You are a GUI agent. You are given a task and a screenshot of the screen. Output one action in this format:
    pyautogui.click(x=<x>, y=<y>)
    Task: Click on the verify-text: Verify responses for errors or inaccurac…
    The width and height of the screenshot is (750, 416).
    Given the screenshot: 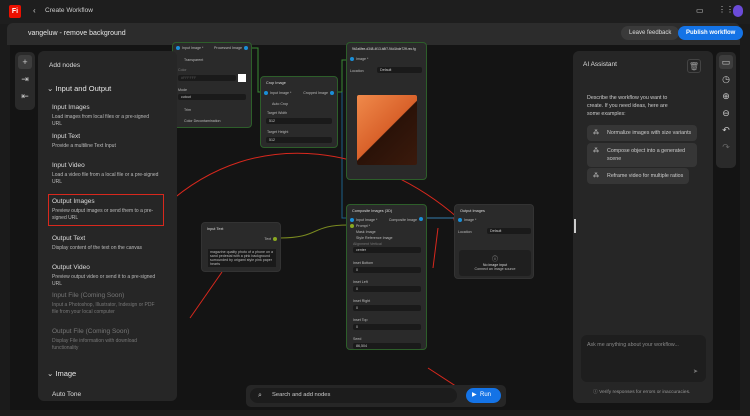 What is the action you would take?
    pyautogui.click(x=645, y=392)
    